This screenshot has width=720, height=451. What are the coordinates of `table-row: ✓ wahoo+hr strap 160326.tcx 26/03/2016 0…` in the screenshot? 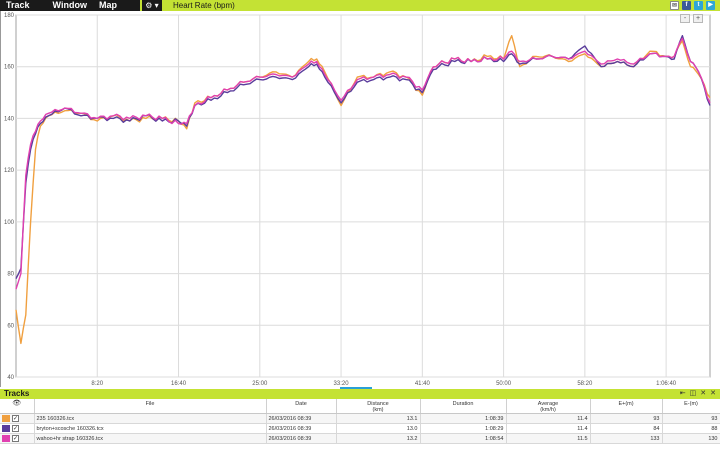 It's located at (360, 438).